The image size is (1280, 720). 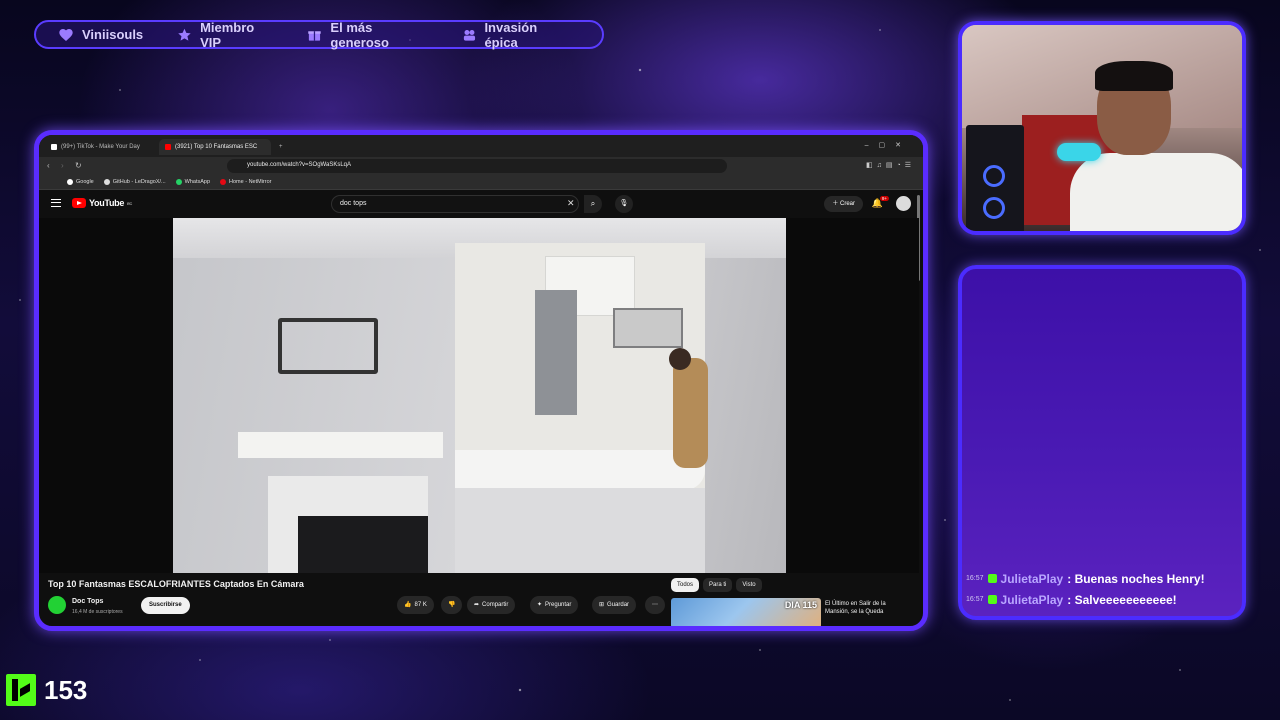 What do you see at coordinates (281, 147) in the screenshot?
I see `new-tab-button: +` at bounding box center [281, 147].